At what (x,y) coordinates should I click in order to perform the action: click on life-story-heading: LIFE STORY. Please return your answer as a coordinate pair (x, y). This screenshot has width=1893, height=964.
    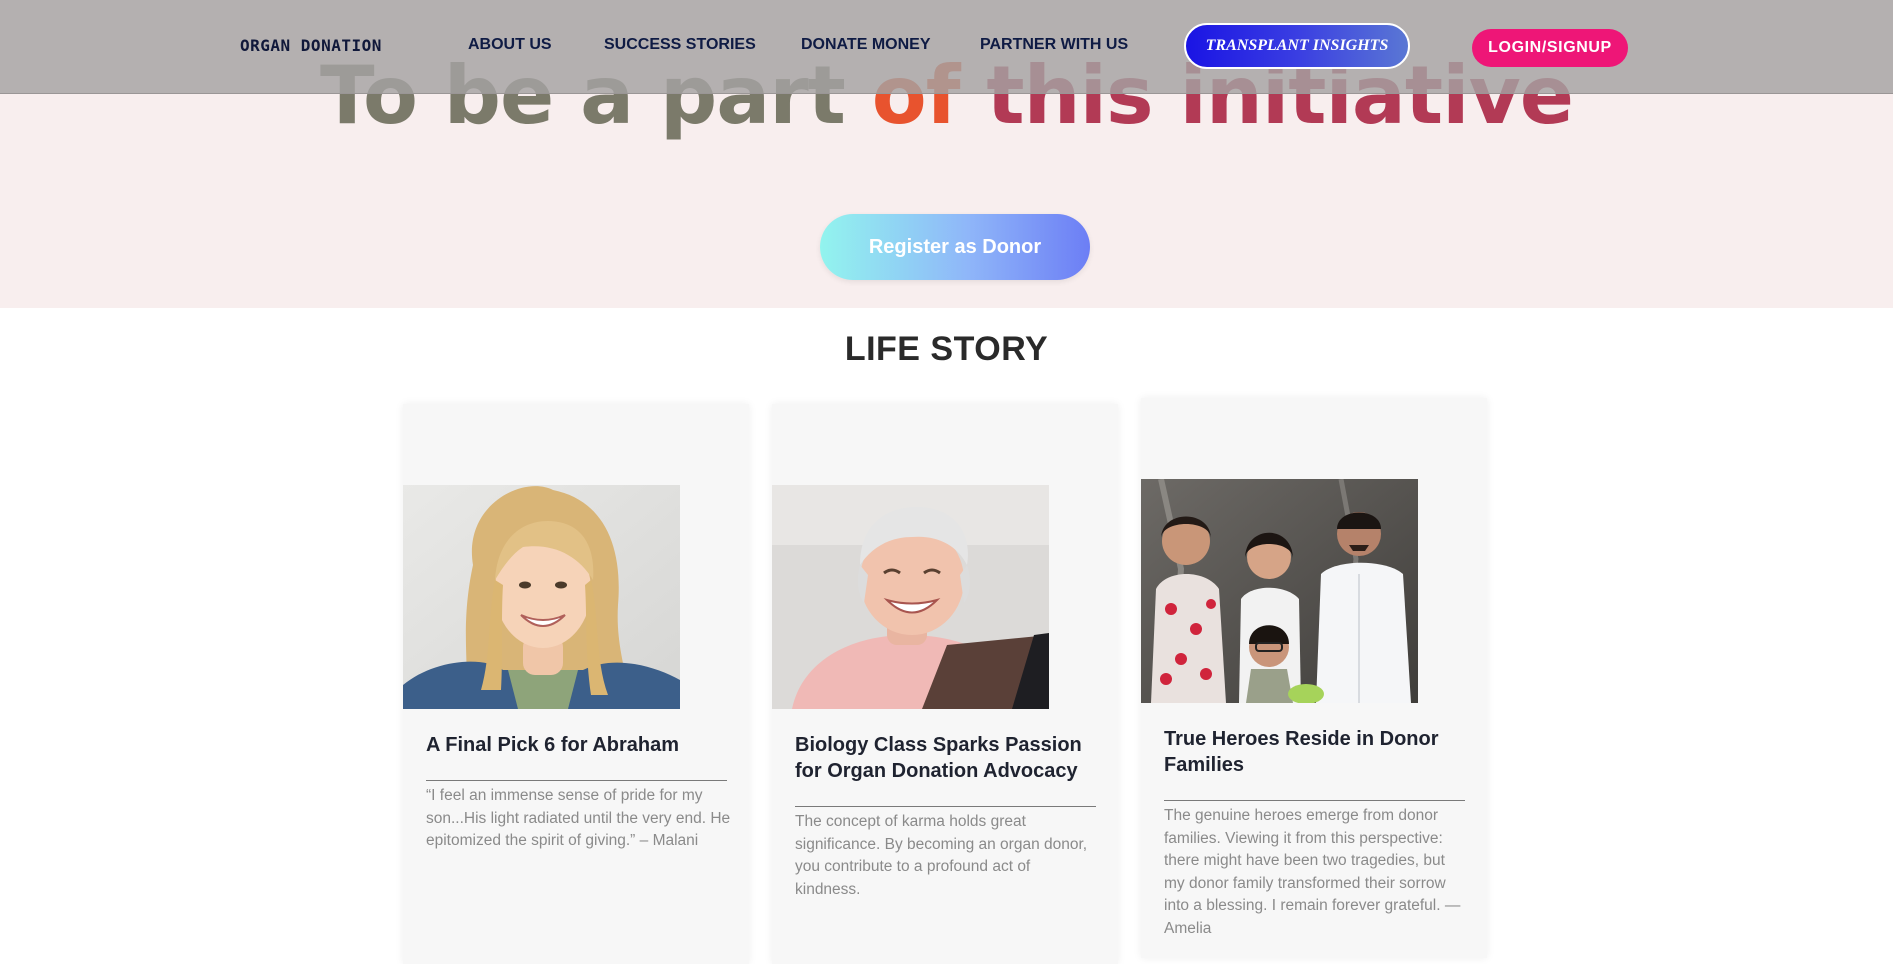
    Looking at the image, I should click on (946, 349).